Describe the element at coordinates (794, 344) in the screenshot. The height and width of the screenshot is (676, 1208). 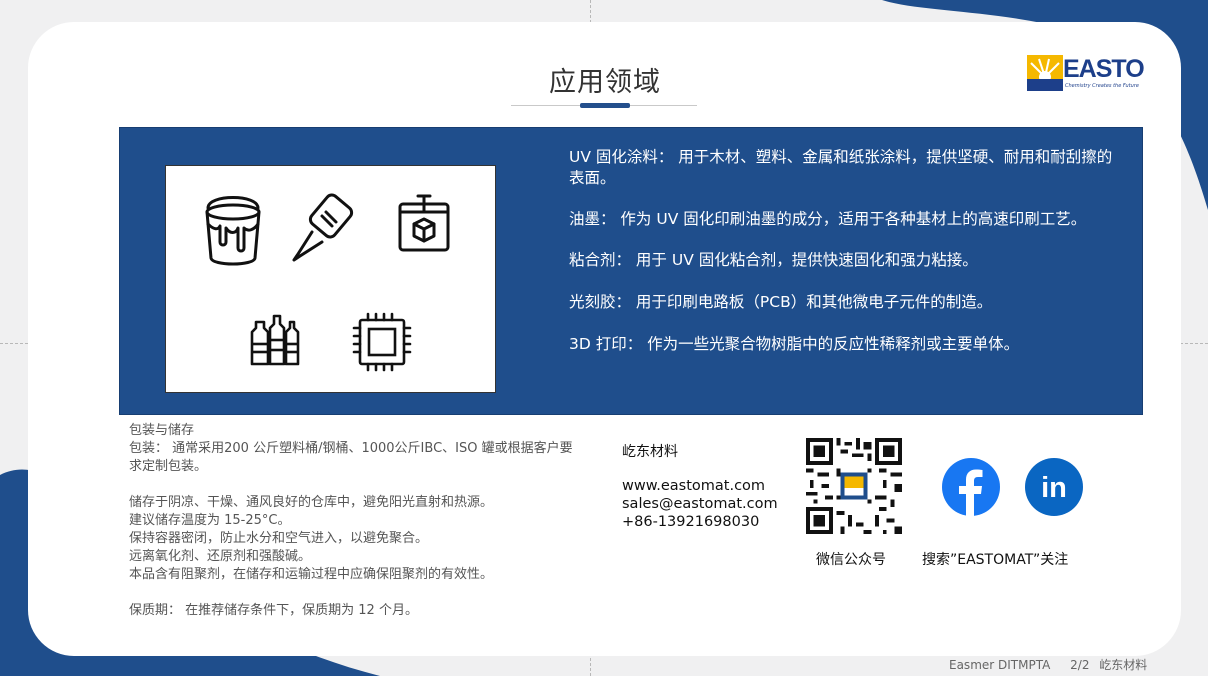
I see `application-3d-printing: 3D 打印： 作为一些光聚合物树脂中的反应性稀释剂或主要单体。` at that location.